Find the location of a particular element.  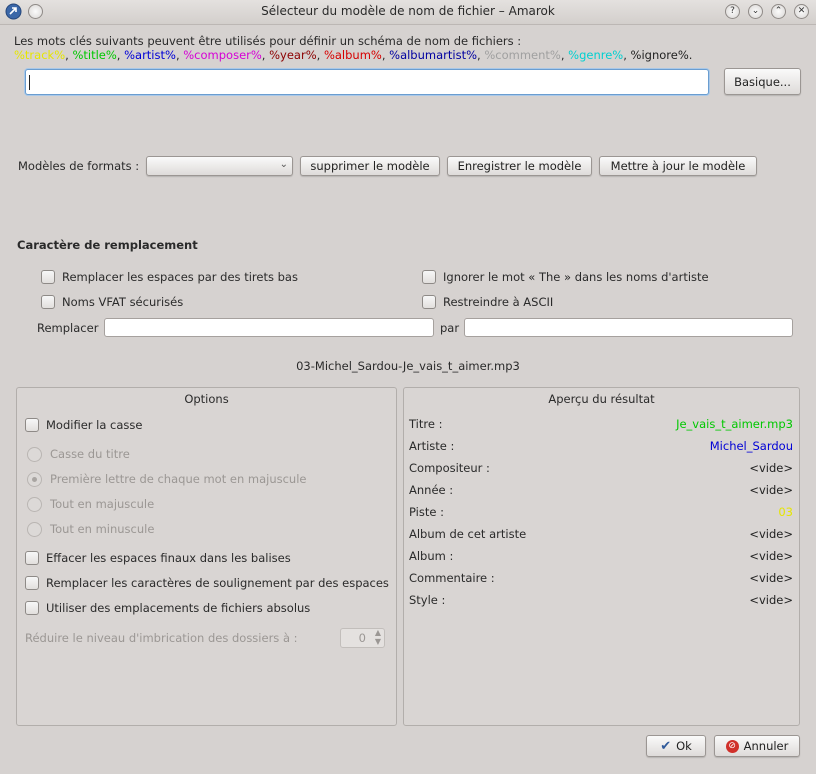

case-title-label: Casse du titre is located at coordinates (90, 454).